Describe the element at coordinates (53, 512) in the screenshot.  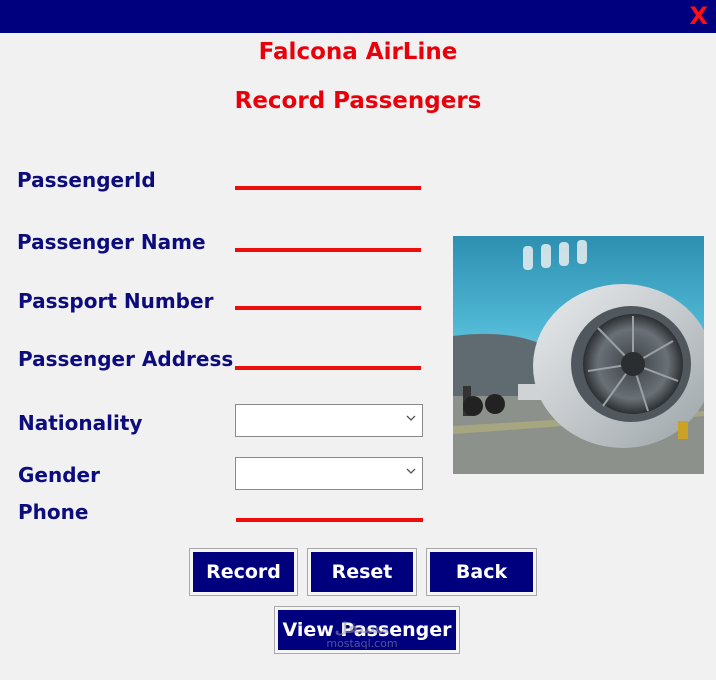
I see `phone-label: Phone` at that location.